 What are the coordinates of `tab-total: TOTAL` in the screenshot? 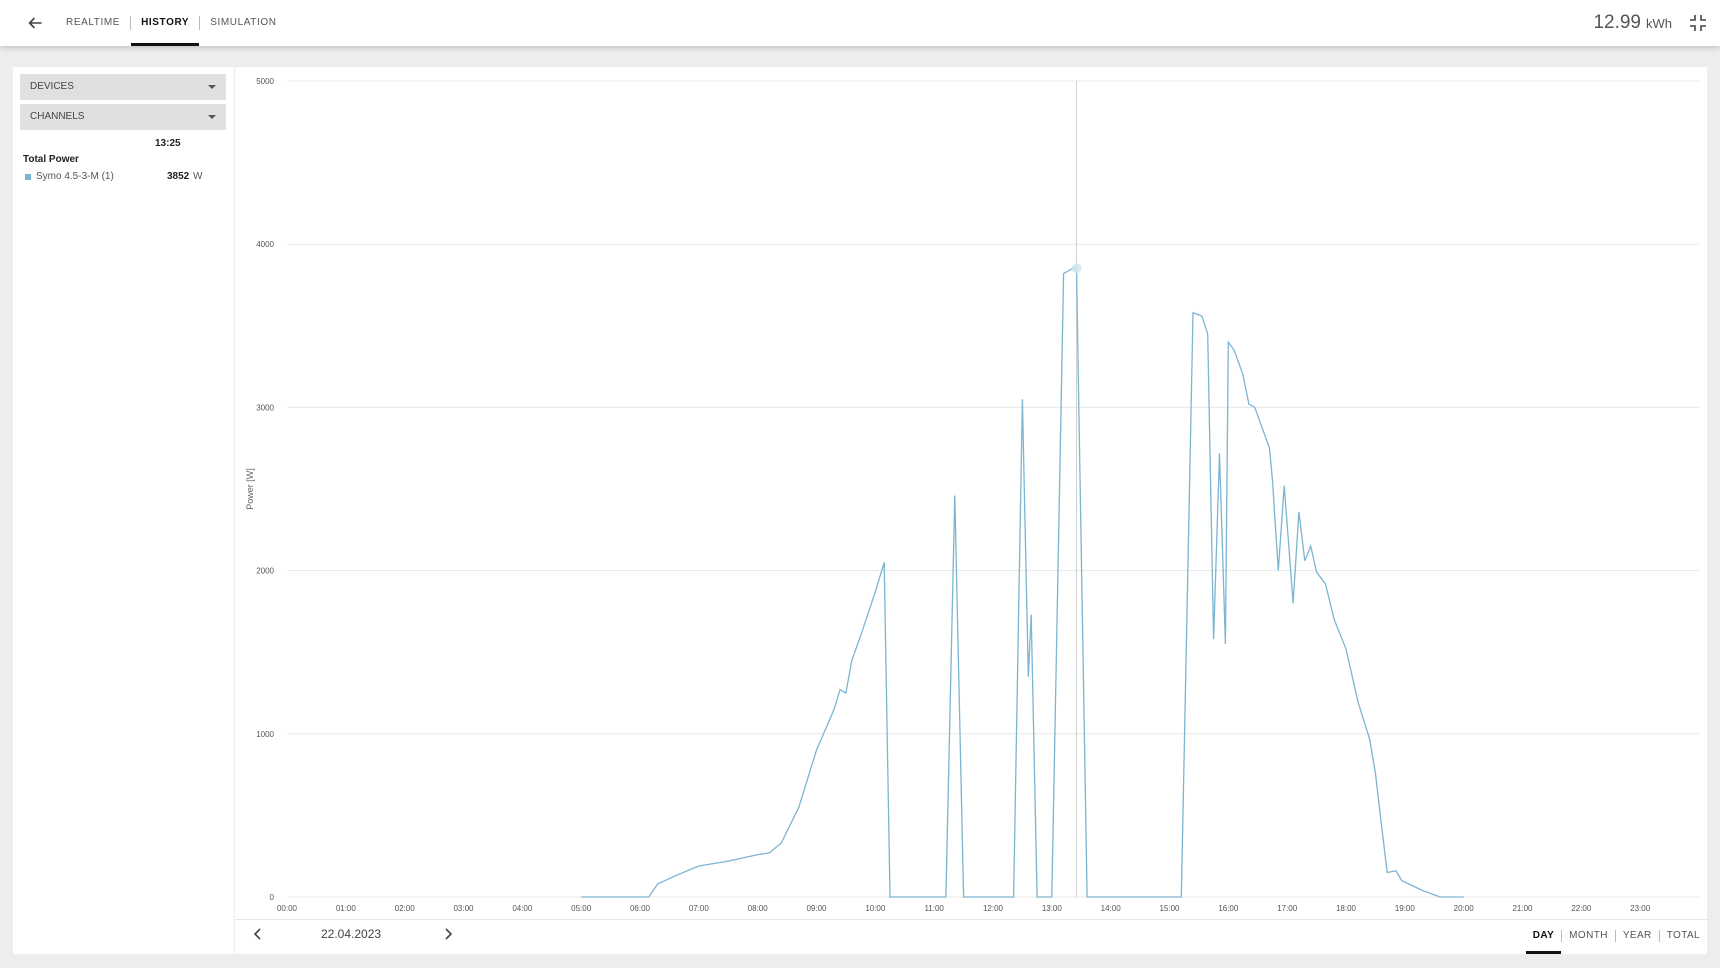 It's located at (1683, 939).